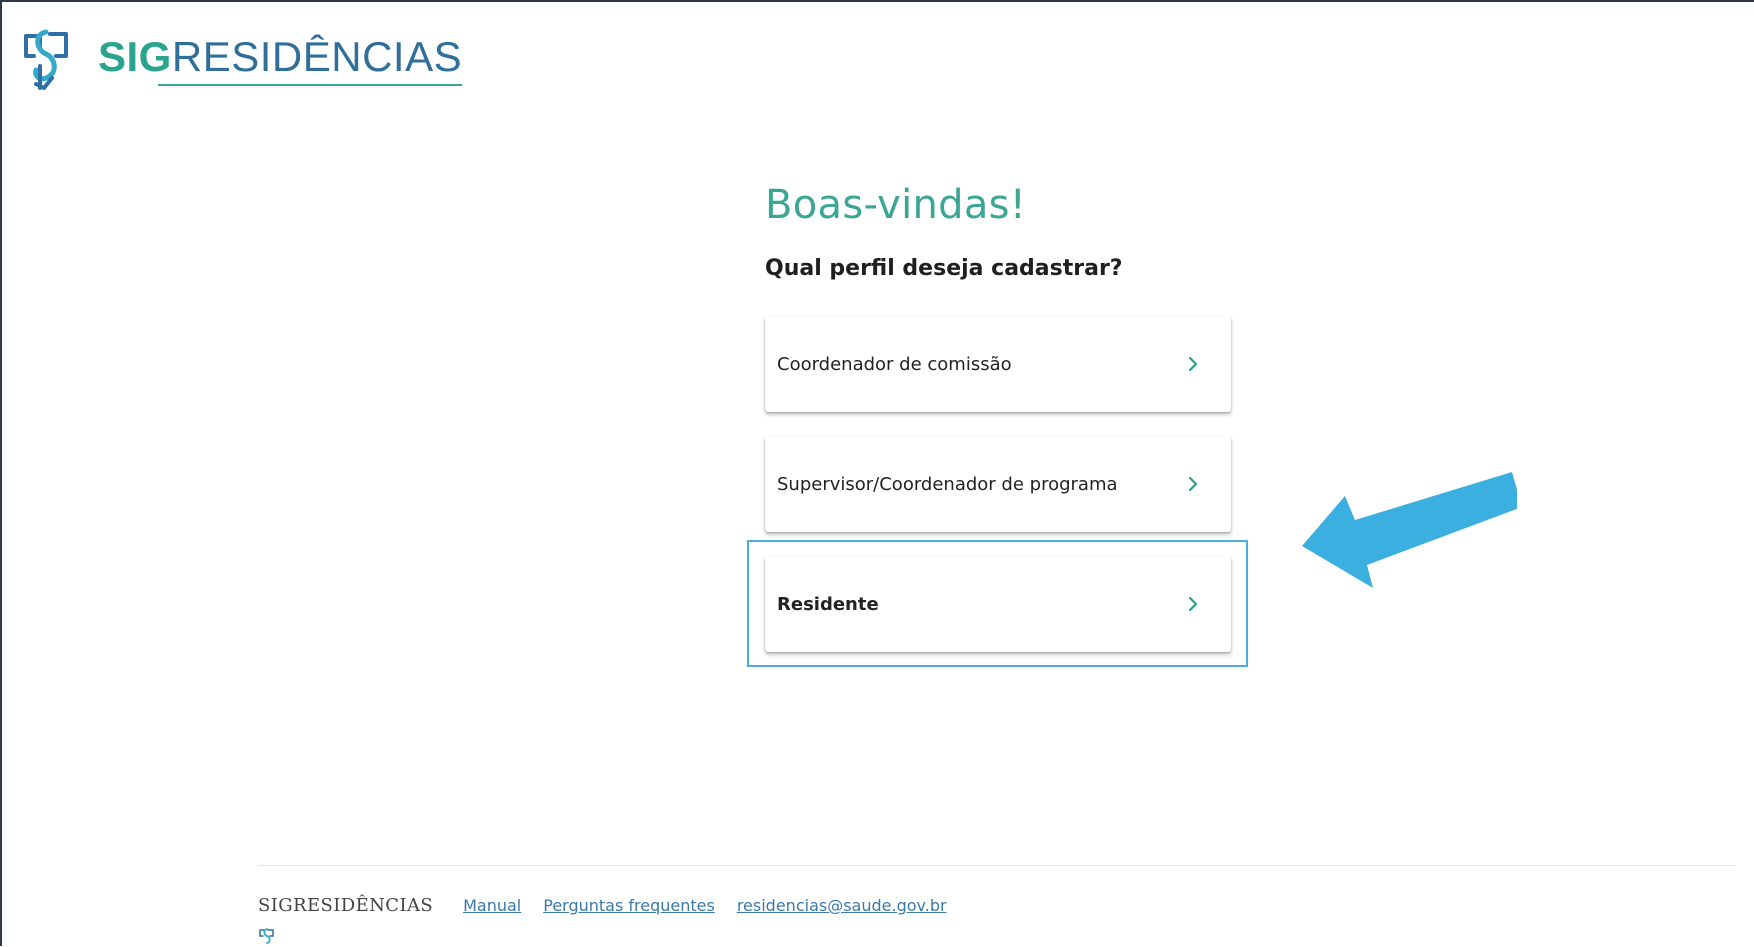 The image size is (1754, 947). I want to click on app-logo: SIGRESIDÊNCIAS, so click(239, 61).